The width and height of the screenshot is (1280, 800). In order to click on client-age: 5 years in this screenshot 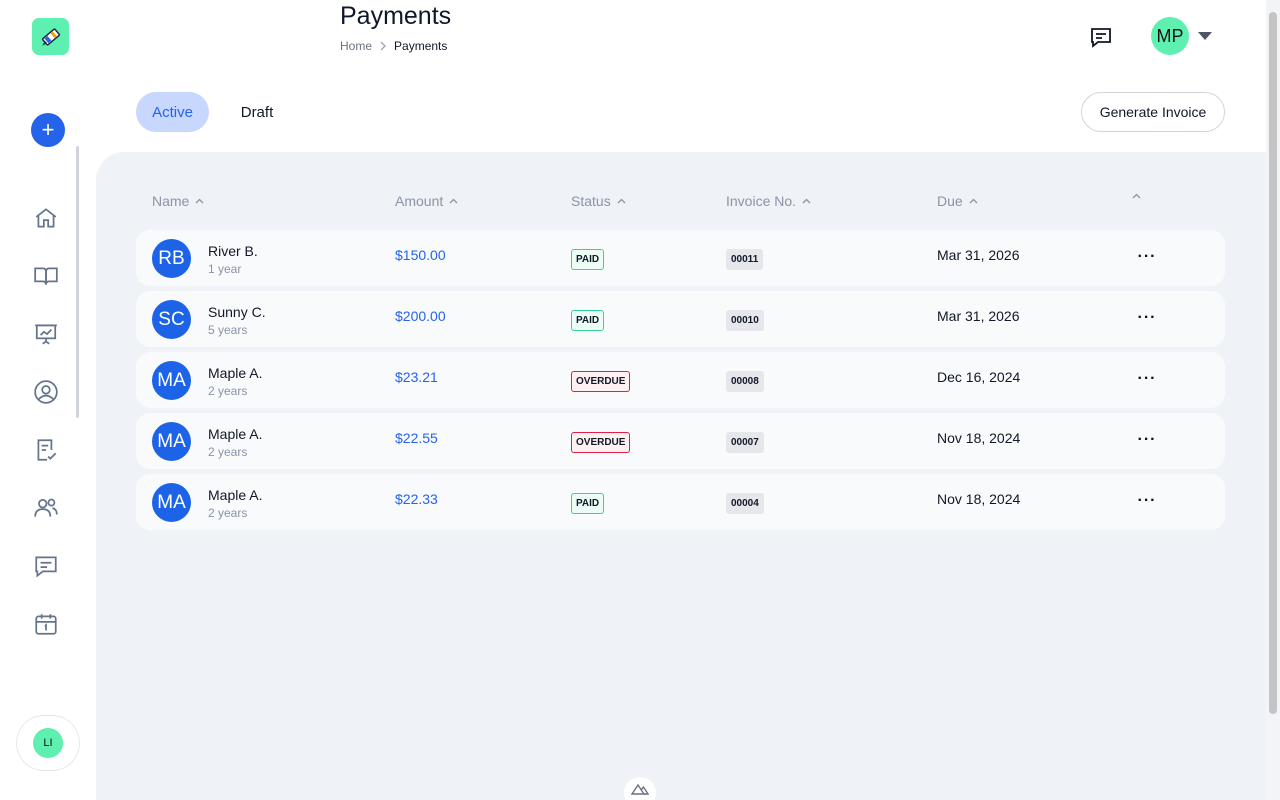, I will do `click(228, 330)`.